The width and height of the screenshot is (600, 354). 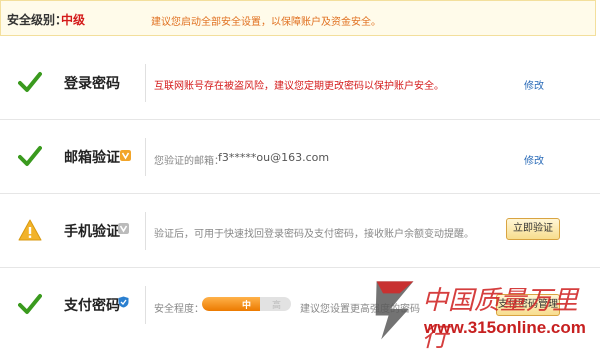 What do you see at coordinates (189, 161) in the screenshot?
I see `email-label: 您验证的邮箱：` at bounding box center [189, 161].